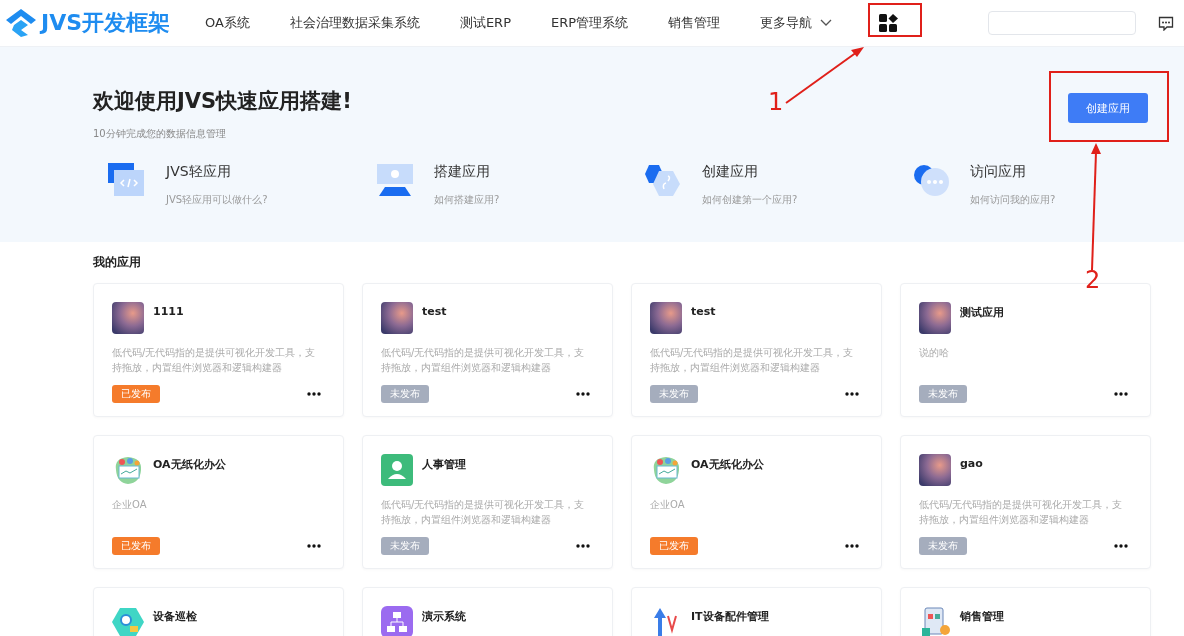 The width and height of the screenshot is (1184, 636). Describe the element at coordinates (227, 23) in the screenshot. I see `nav-link: OA系统` at that location.